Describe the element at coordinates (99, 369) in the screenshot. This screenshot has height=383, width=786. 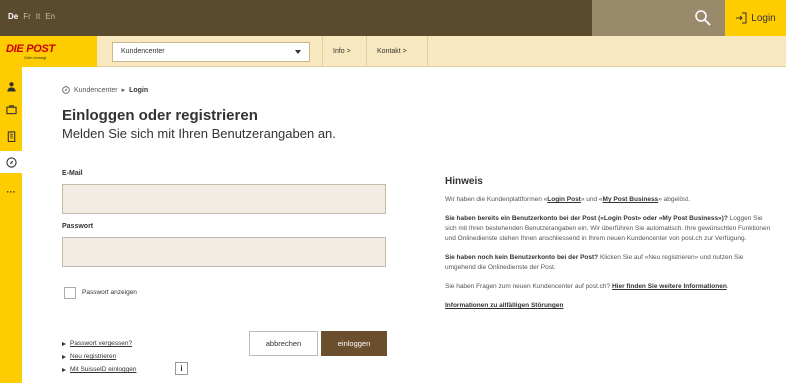
I see `suisseid-login-link: Mit SuisseID einloggen` at that location.